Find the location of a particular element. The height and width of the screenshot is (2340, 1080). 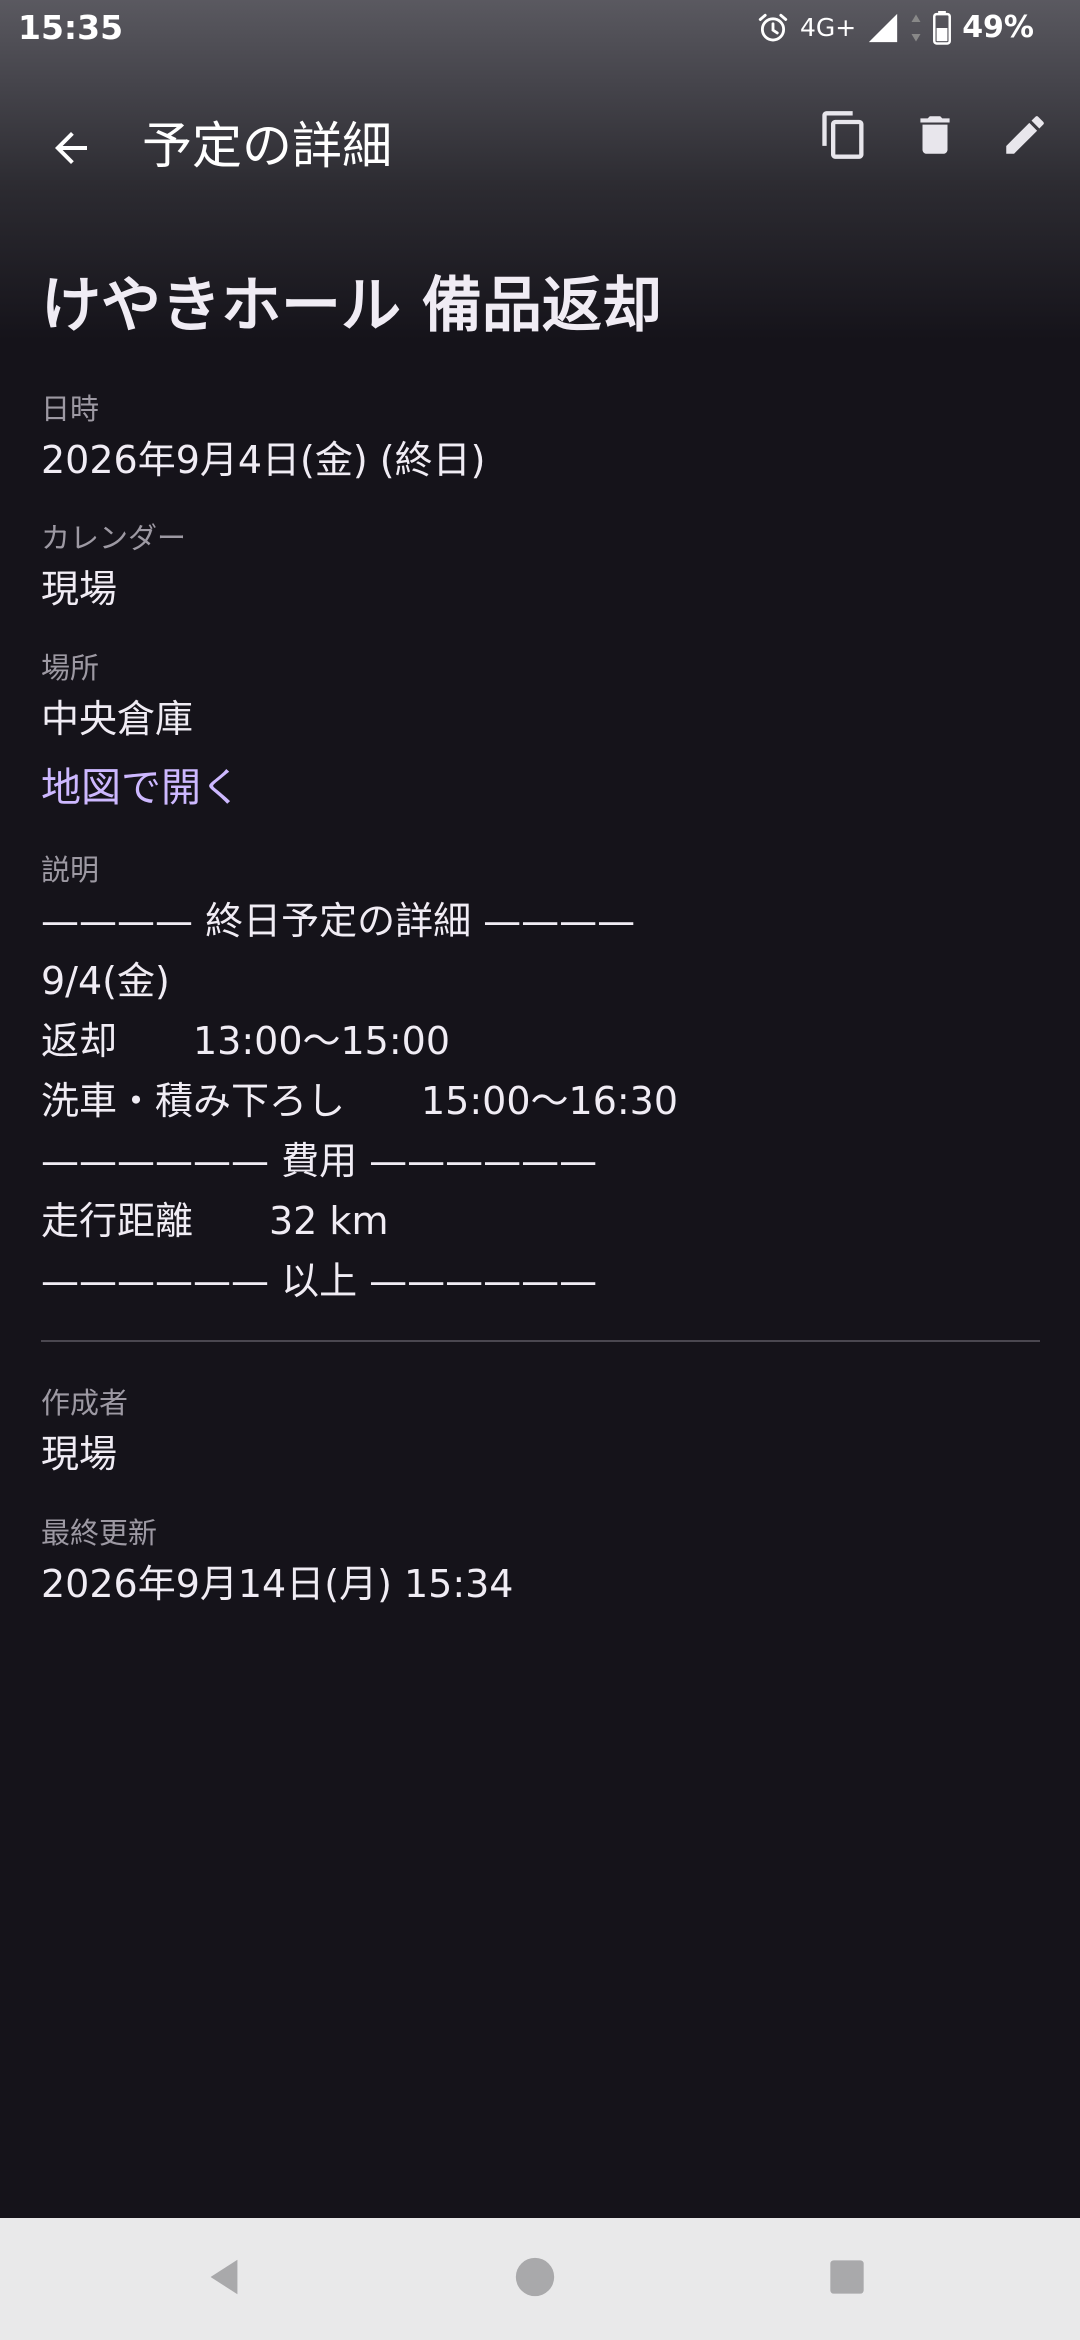

nav-home-icon is located at coordinates (535, 2279).